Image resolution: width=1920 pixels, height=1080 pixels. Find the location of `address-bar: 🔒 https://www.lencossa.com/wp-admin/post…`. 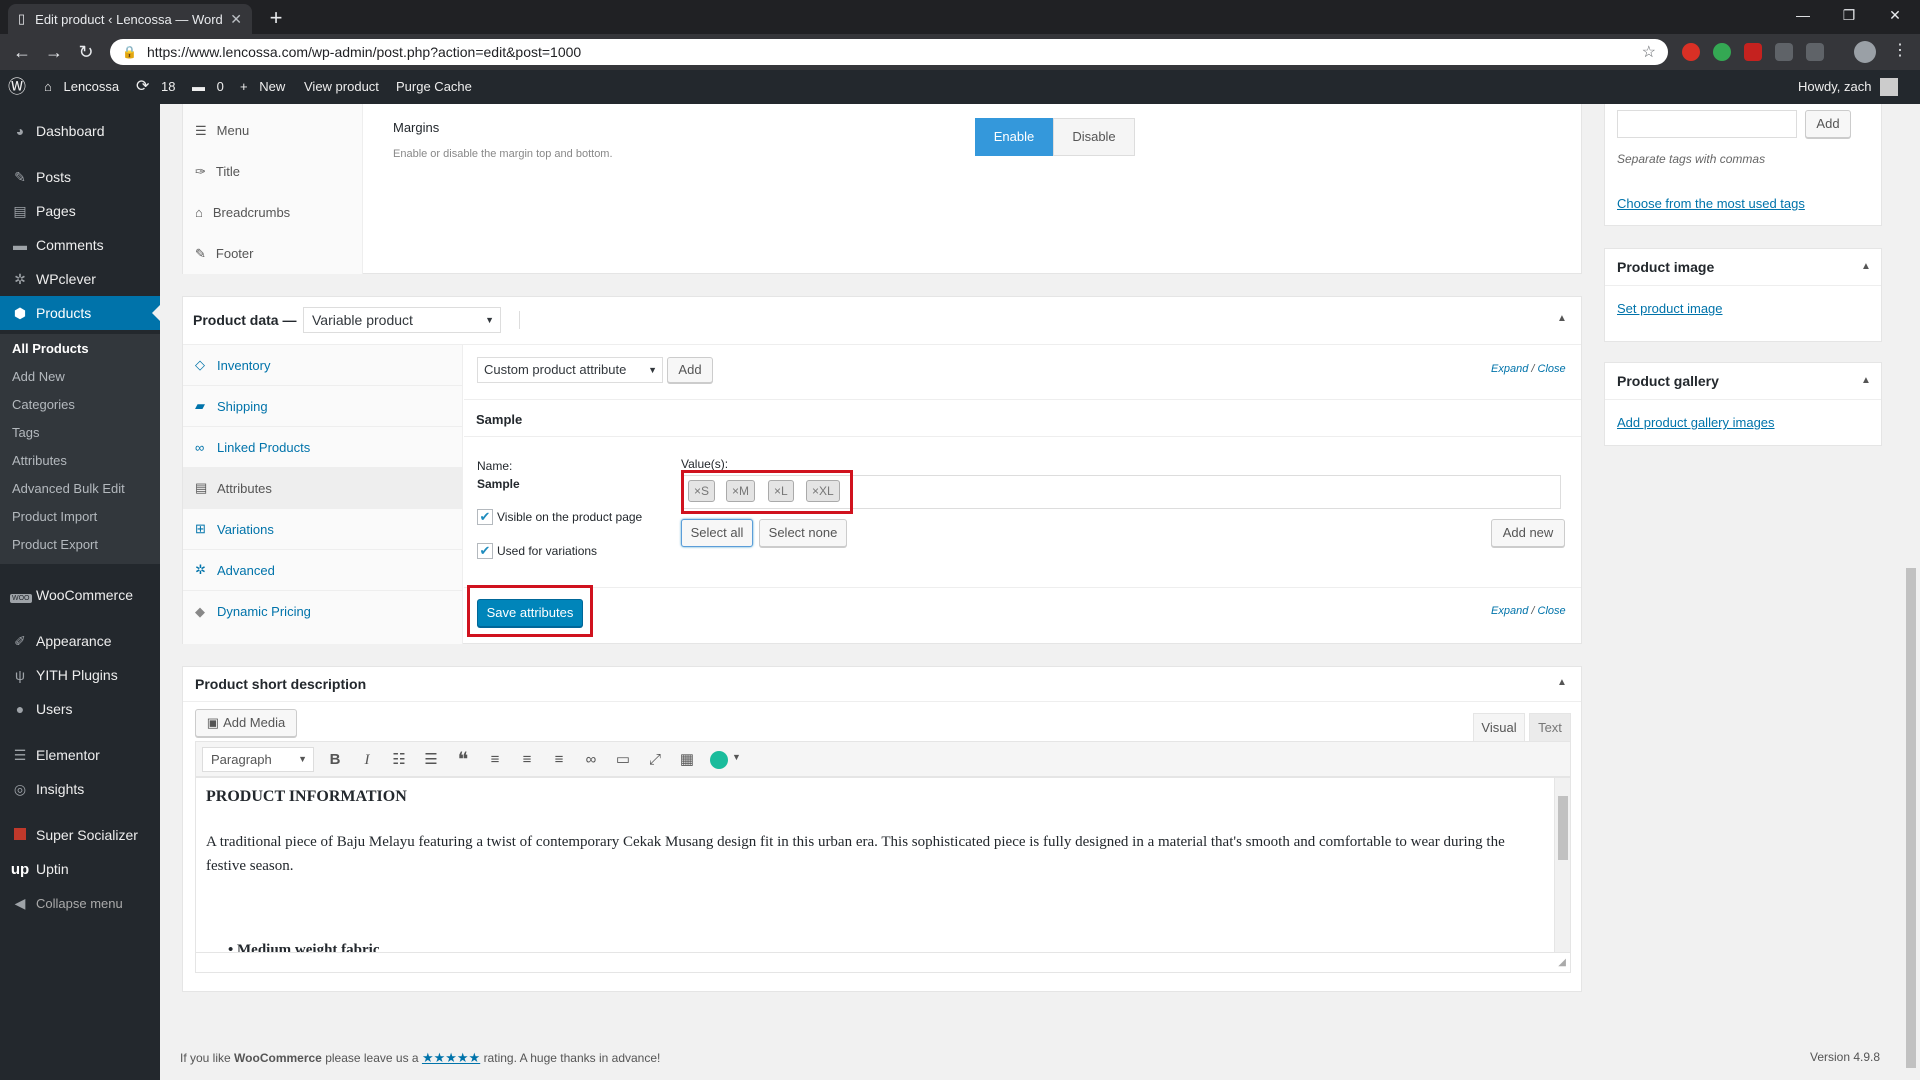

address-bar: 🔒 https://www.lencossa.com/wp-admin/post… is located at coordinates (889, 52).